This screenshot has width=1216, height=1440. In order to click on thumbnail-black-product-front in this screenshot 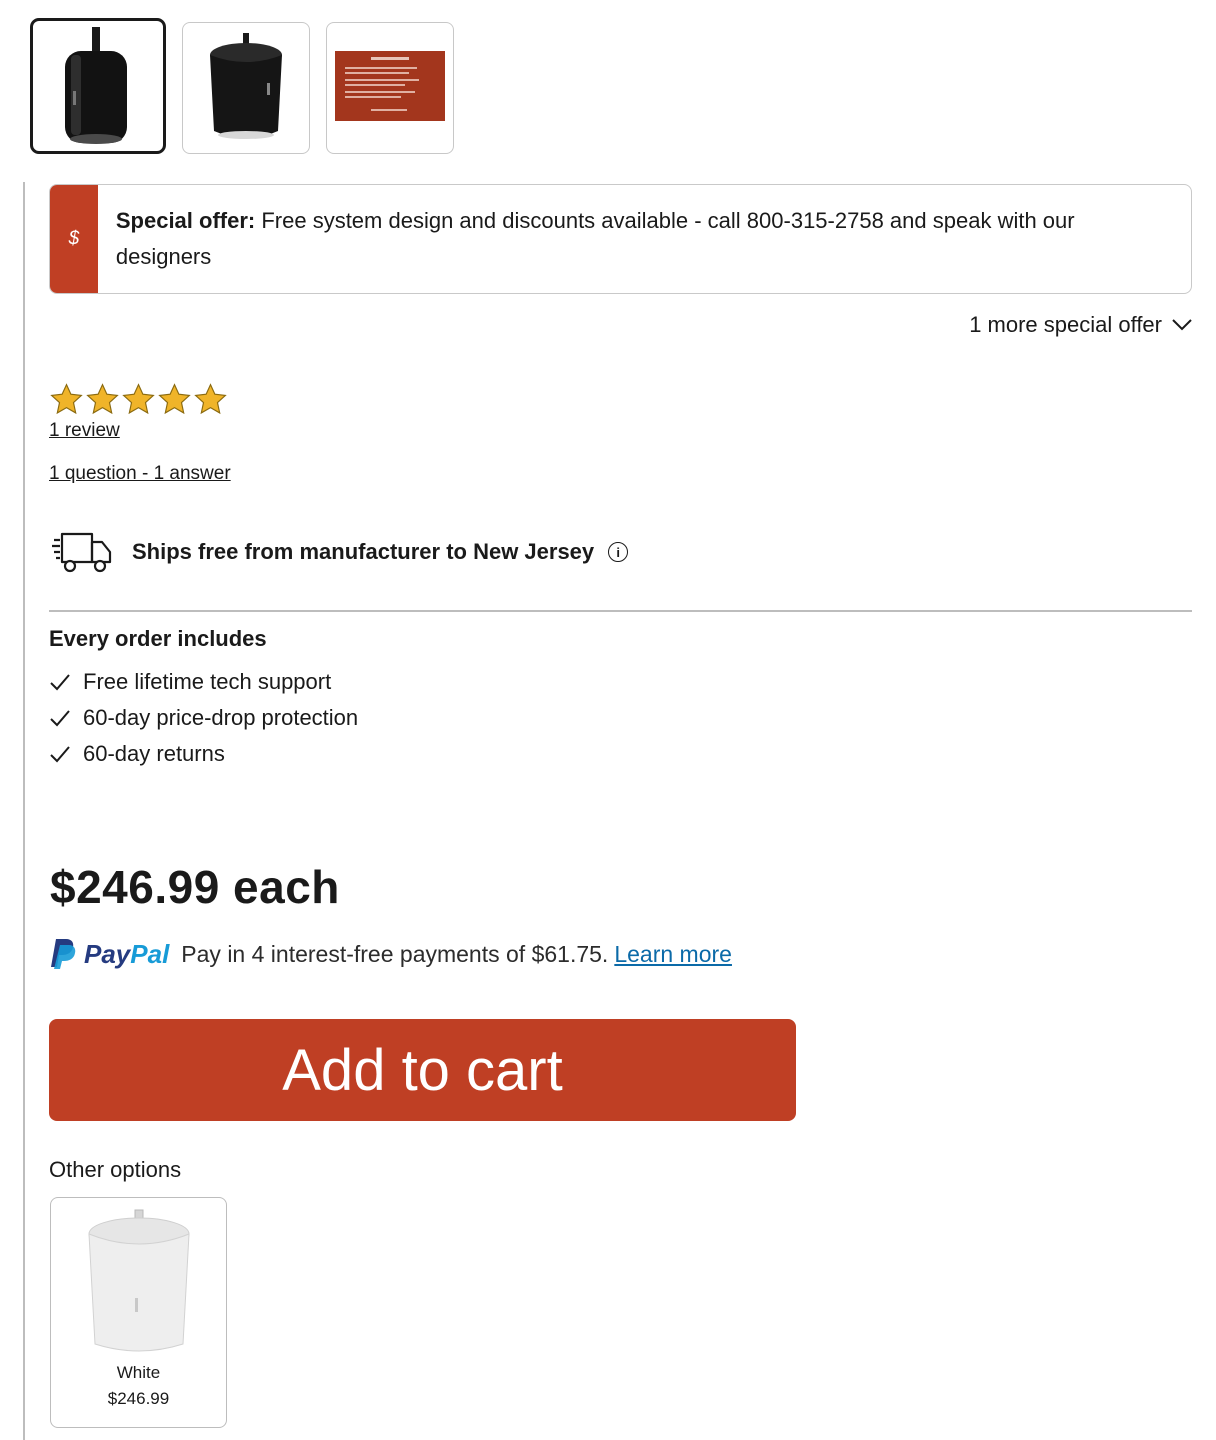, I will do `click(98, 86)`.